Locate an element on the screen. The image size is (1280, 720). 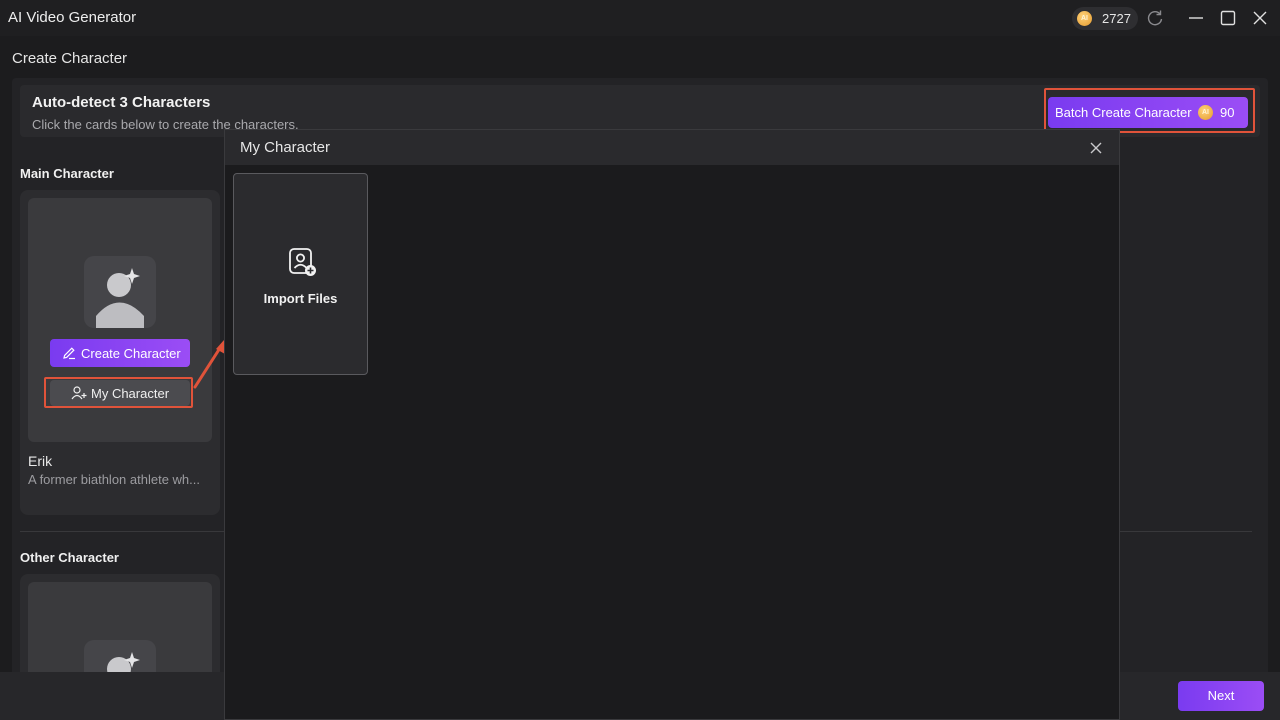
main-character-heading: Main Character is located at coordinates (67, 173).